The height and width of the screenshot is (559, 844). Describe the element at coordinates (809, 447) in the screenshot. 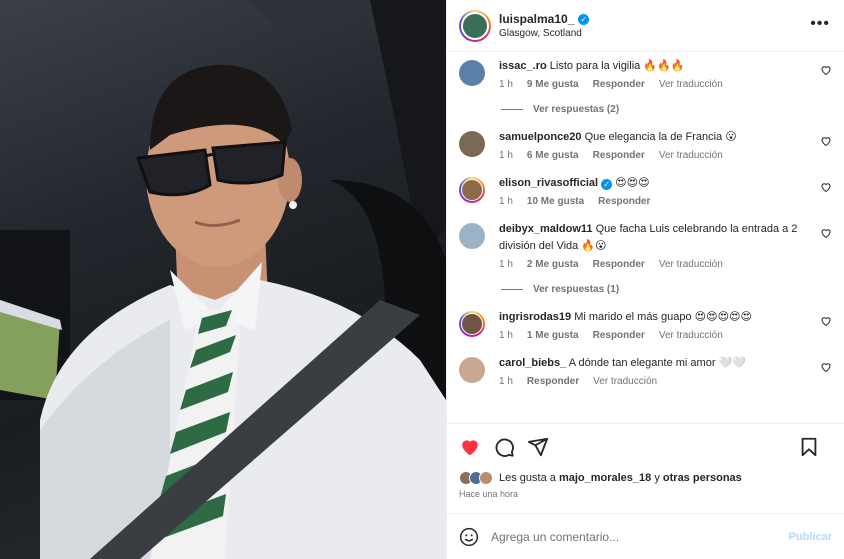

I see `bookmark-icon` at that location.